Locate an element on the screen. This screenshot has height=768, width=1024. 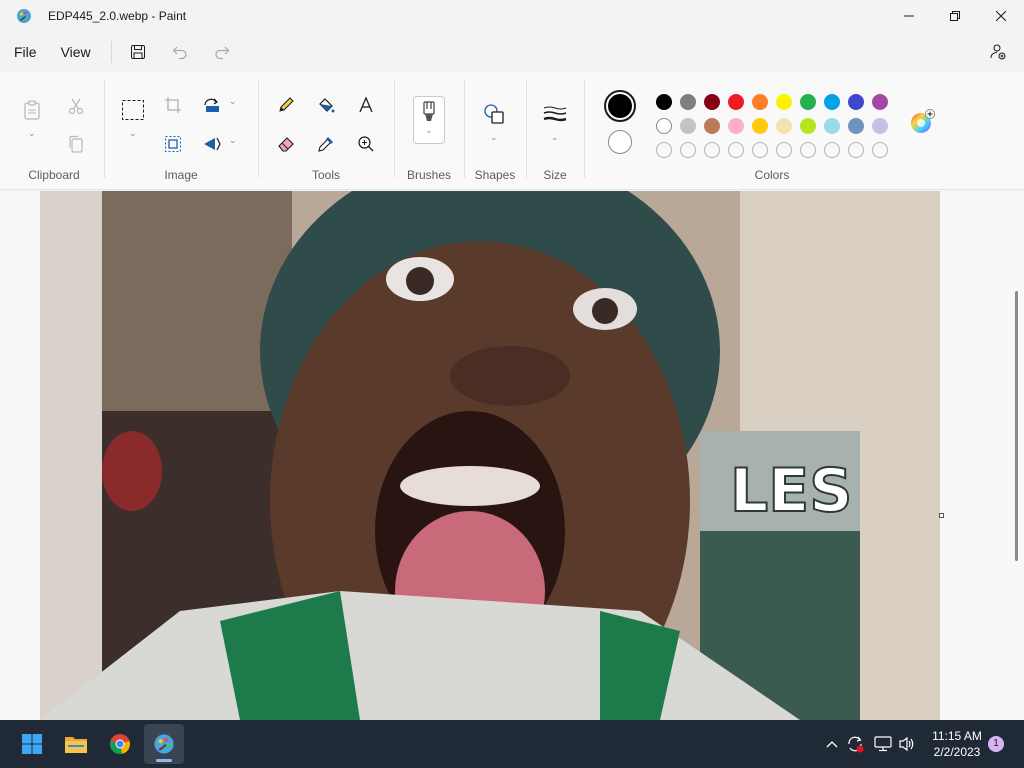
restore-button is located at coordinates (955, 16).